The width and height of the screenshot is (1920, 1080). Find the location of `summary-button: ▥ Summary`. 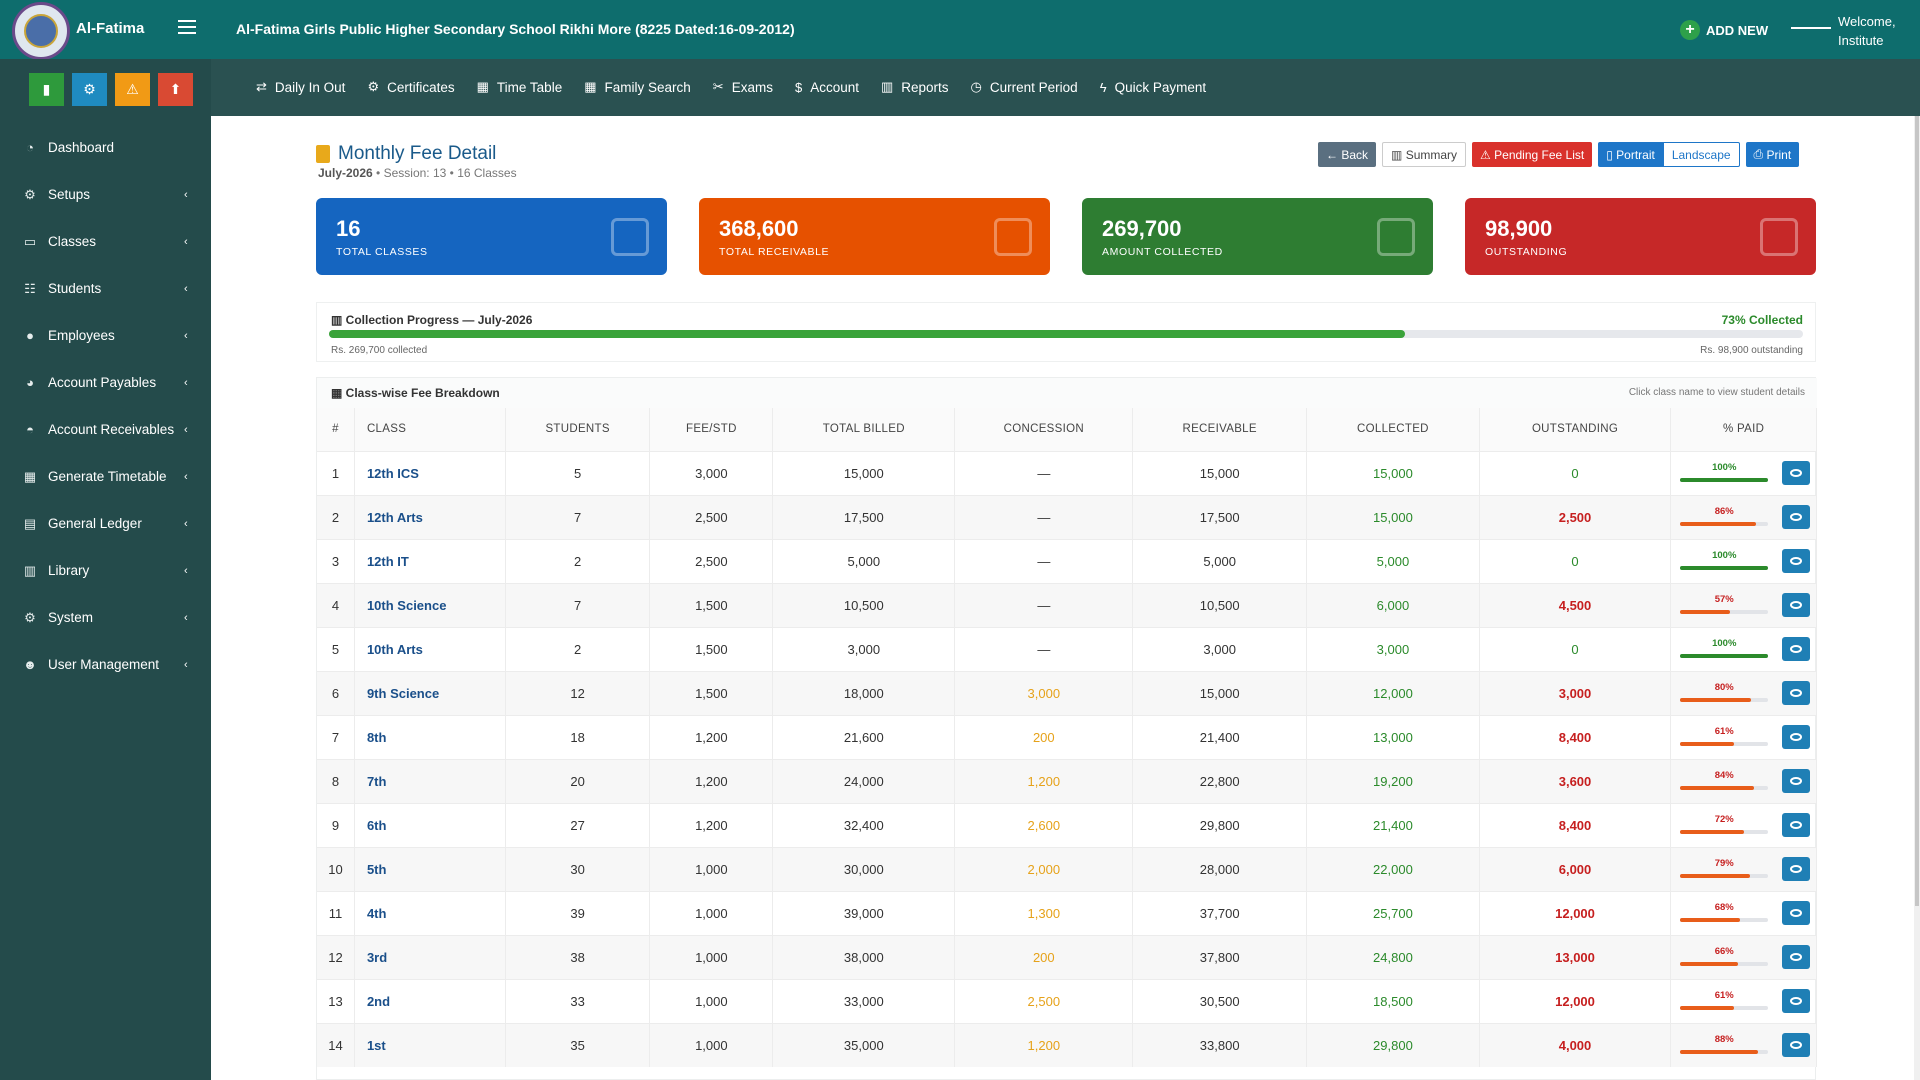

summary-button: ▥ Summary is located at coordinates (1424, 154).